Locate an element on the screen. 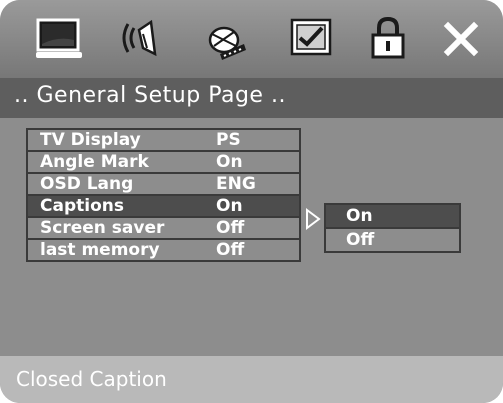  page-title: .. General Setup Page .. is located at coordinates (150, 95).